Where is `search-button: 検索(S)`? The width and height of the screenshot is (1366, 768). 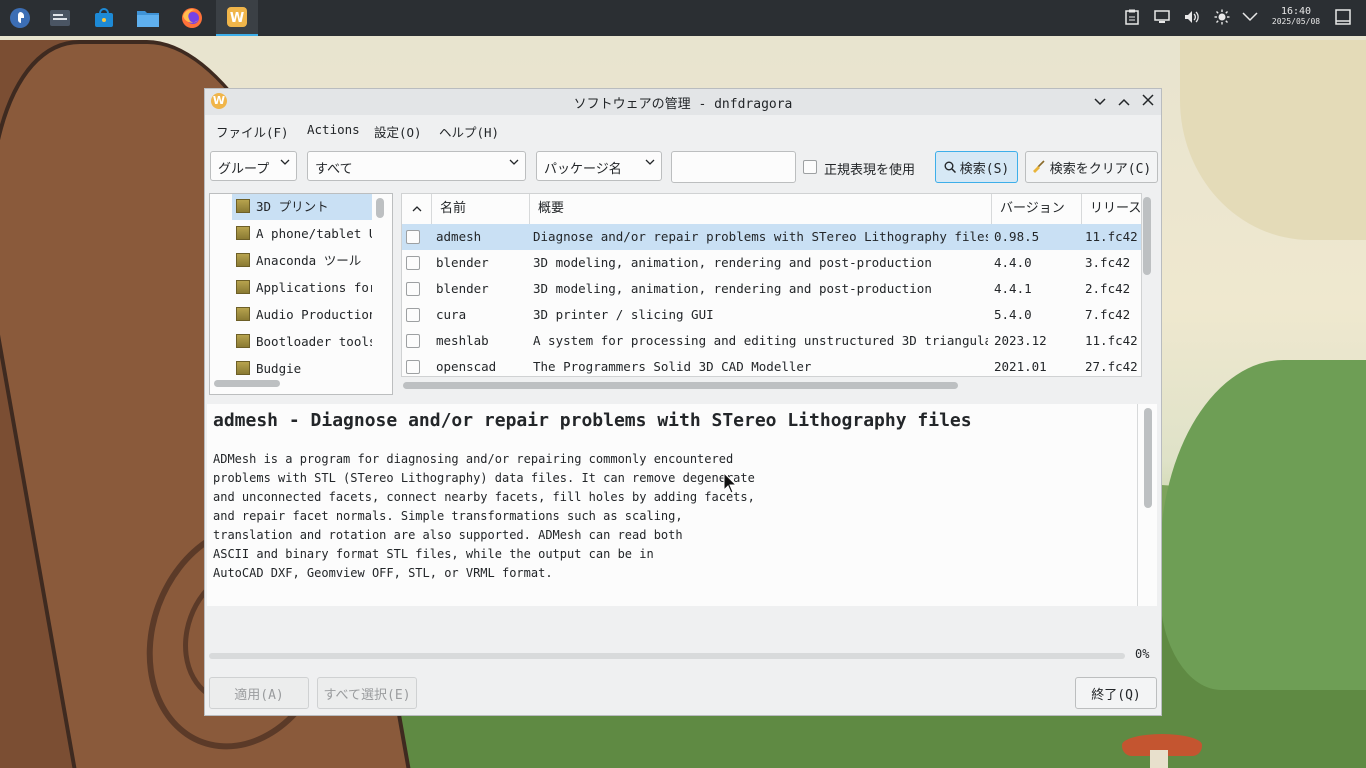
search-button: 検索(S) is located at coordinates (976, 167).